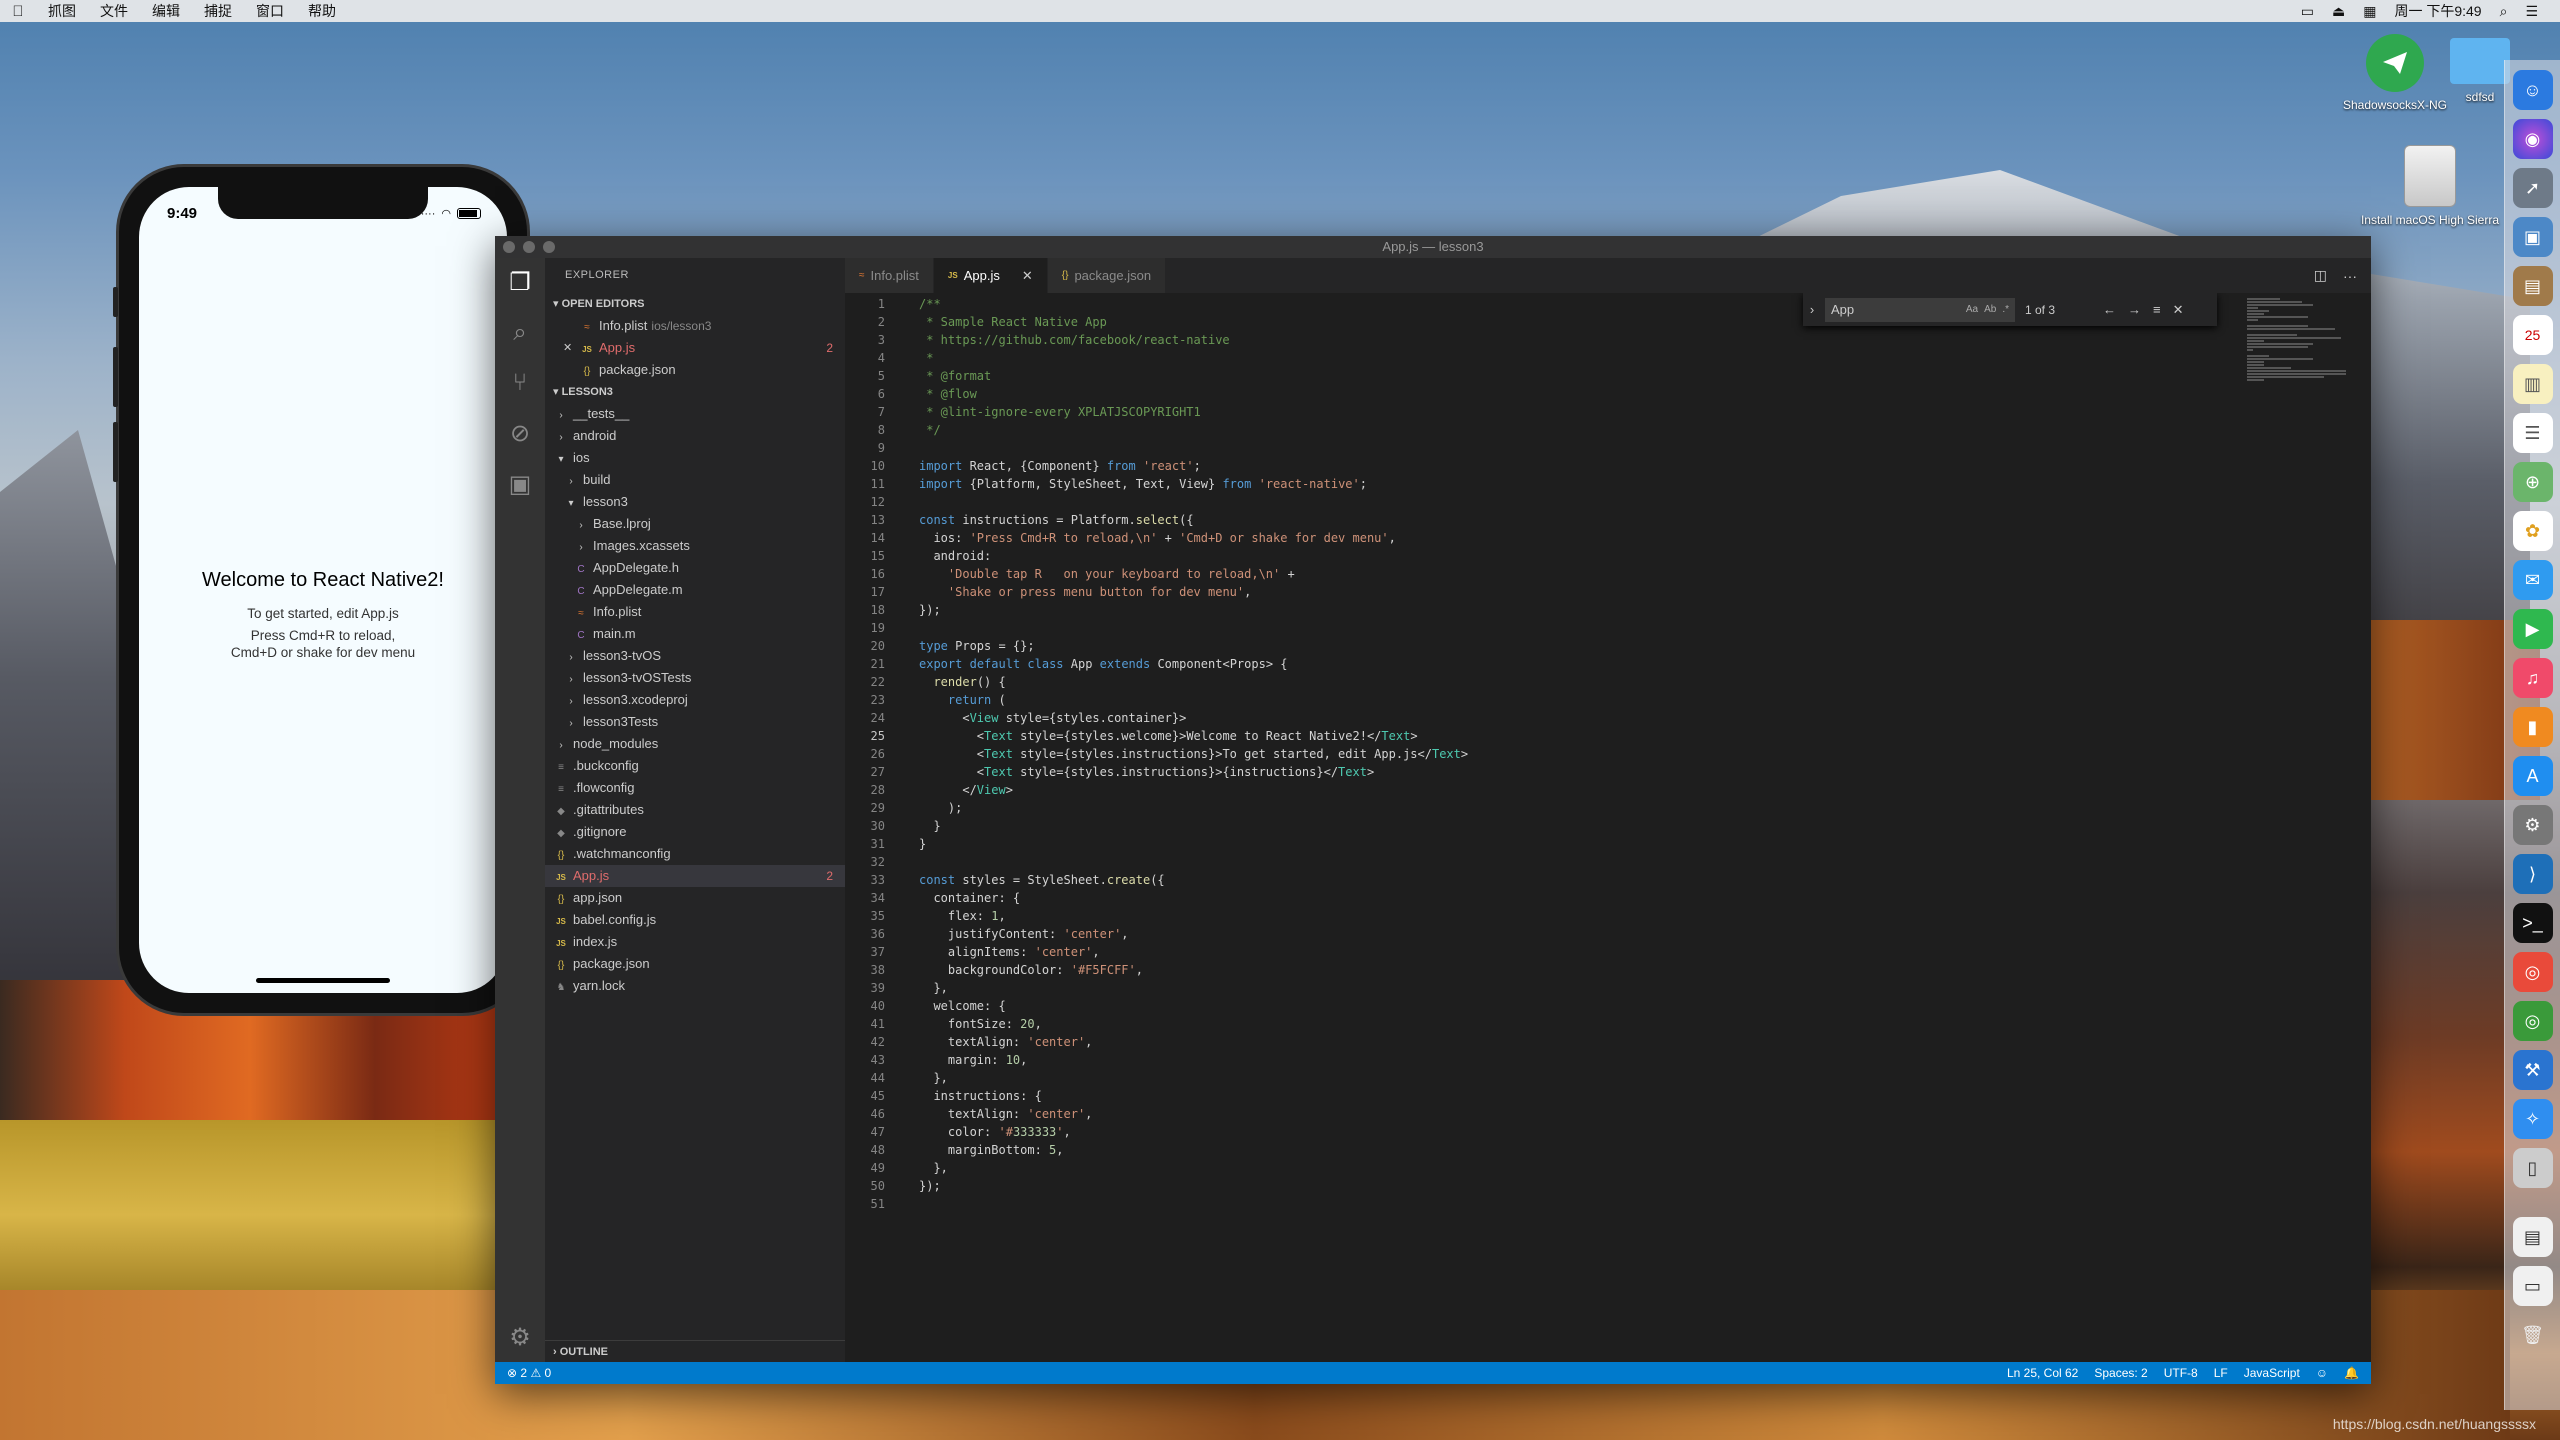  I want to click on split-editor-icon: ◫, so click(2320, 275).